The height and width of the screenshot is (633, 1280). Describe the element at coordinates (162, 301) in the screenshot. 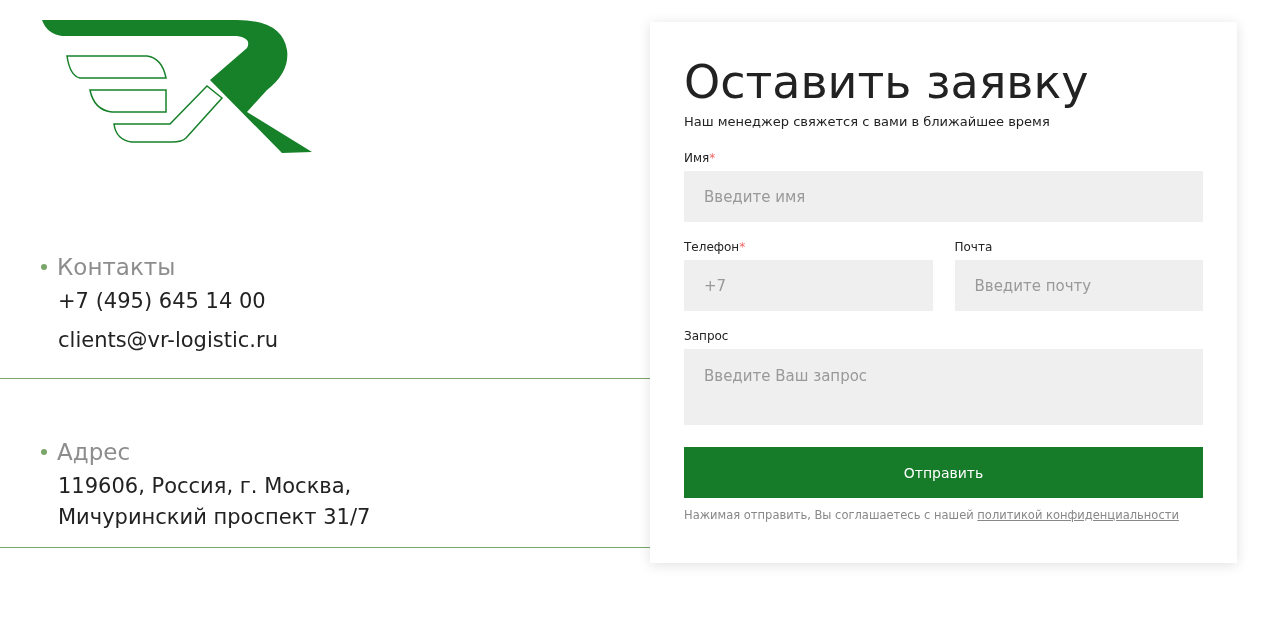

I see `contact-line: +7 (495) 645 14 00` at that location.